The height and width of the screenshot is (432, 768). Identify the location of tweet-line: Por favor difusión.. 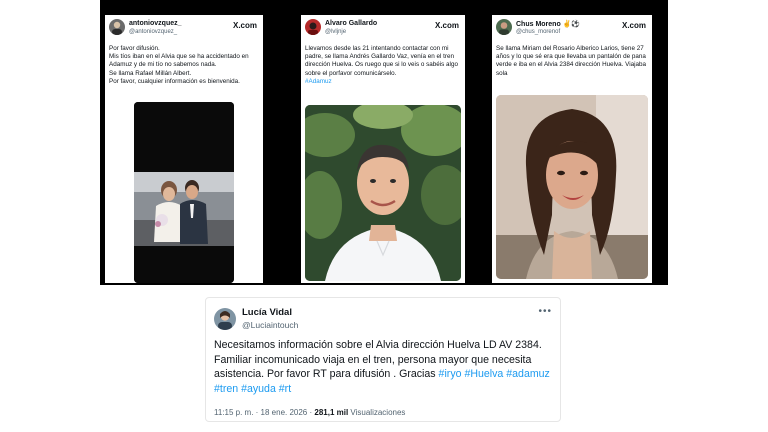
(134, 48).